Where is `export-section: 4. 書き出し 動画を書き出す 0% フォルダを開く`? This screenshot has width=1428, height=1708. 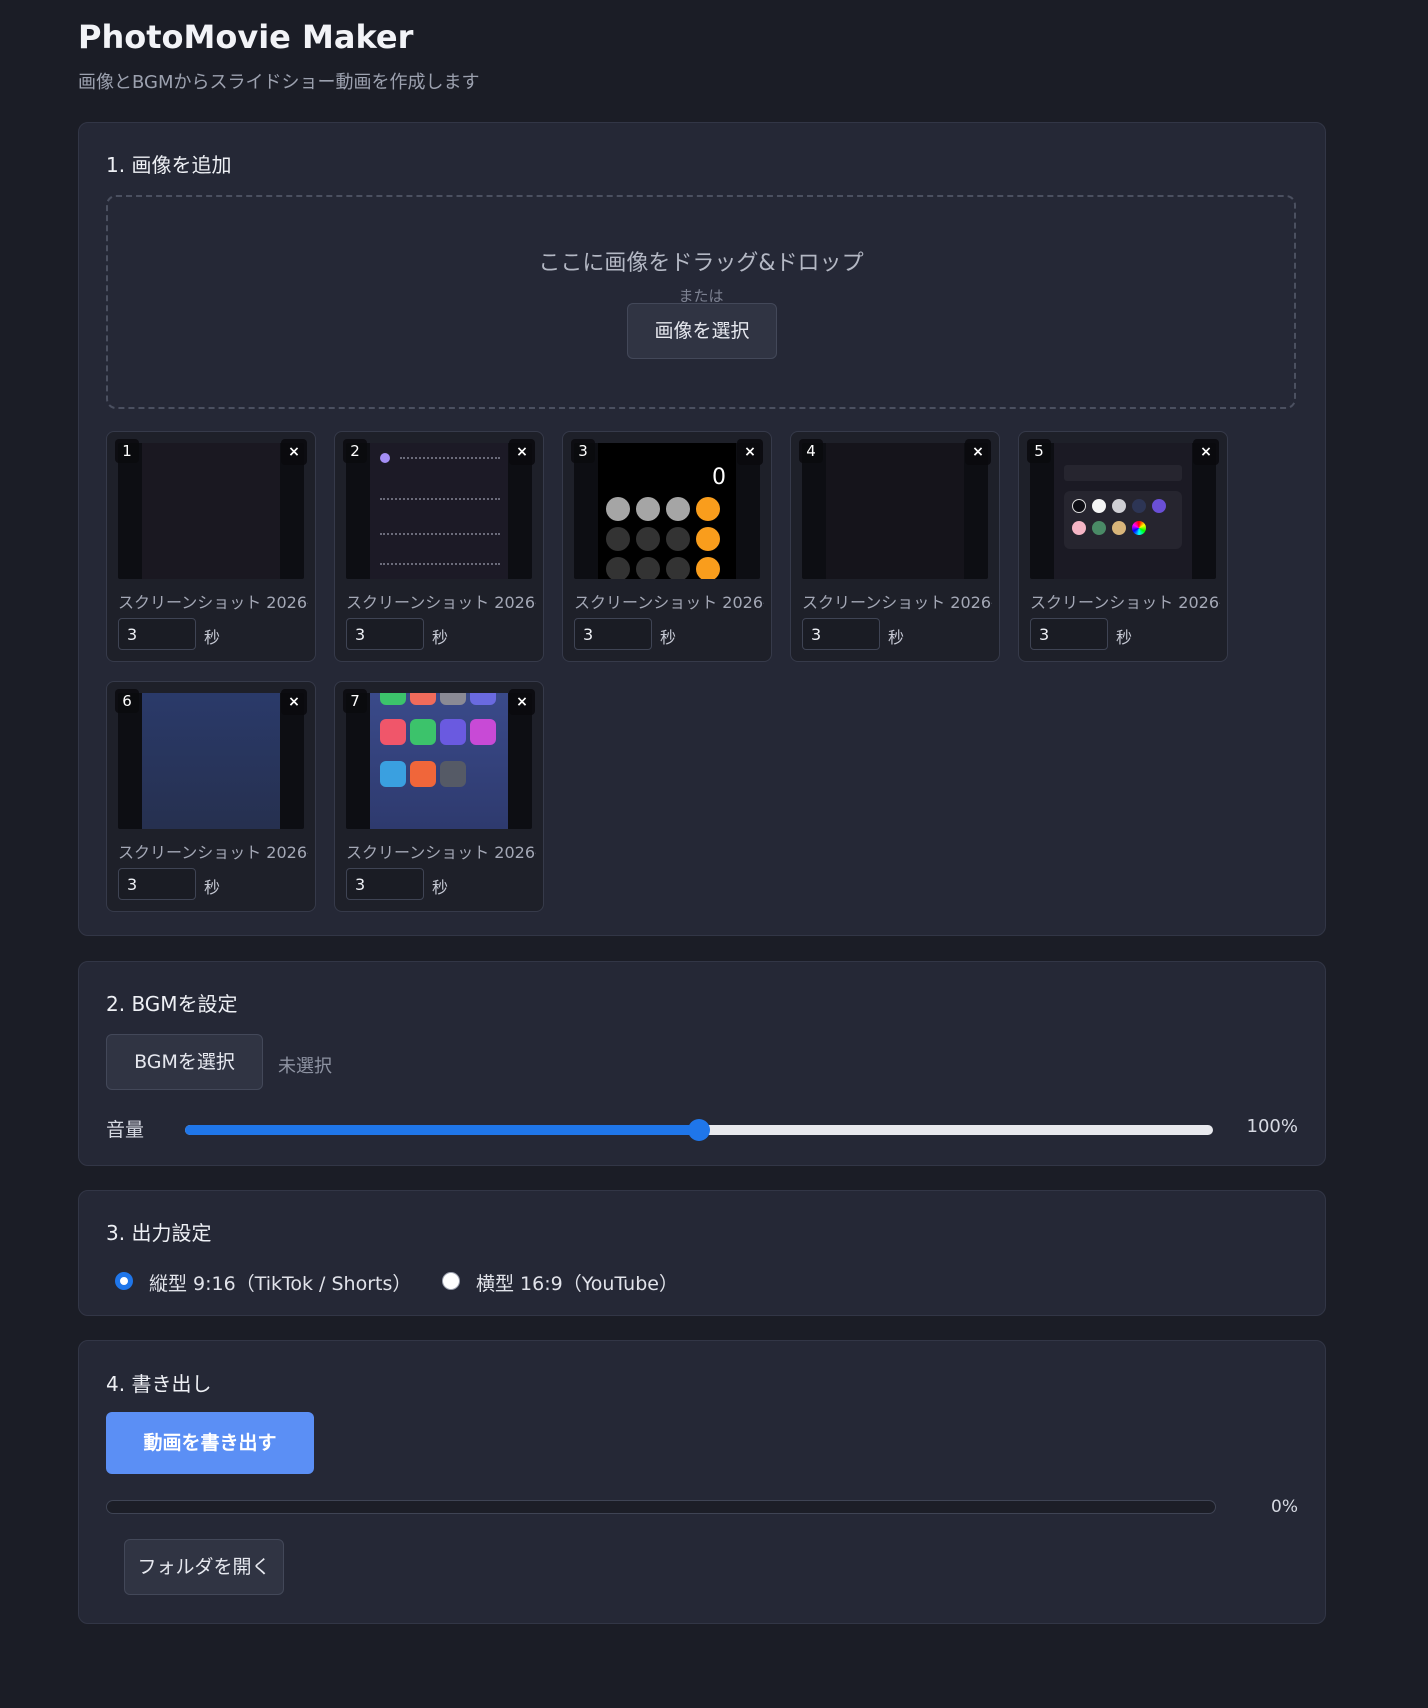
export-section: 4. 書き出し 動画を書き出す 0% フォルダを開く is located at coordinates (702, 1482).